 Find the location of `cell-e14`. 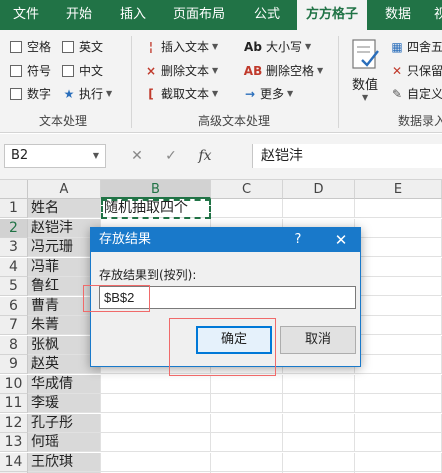

cell-e14 is located at coordinates (398, 462).